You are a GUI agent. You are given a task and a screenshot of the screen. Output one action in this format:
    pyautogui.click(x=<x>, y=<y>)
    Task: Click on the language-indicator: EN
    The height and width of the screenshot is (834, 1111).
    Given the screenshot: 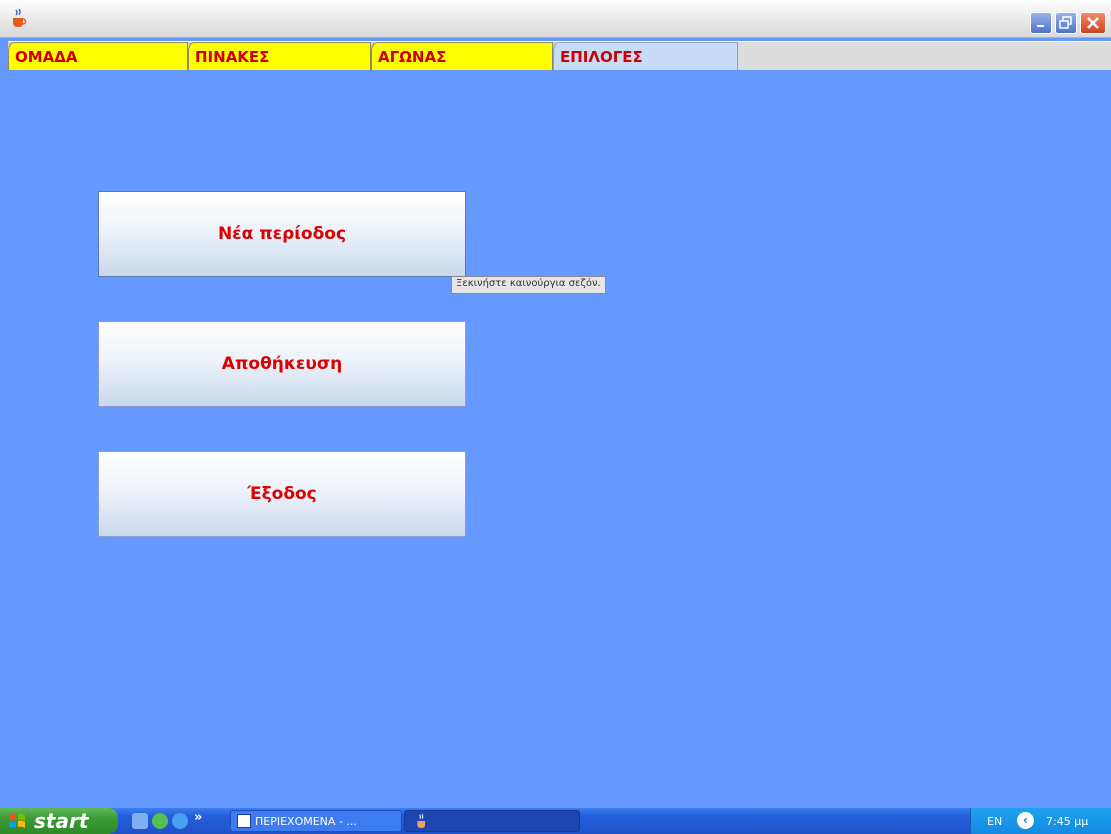 What is the action you would take?
    pyautogui.click(x=994, y=821)
    